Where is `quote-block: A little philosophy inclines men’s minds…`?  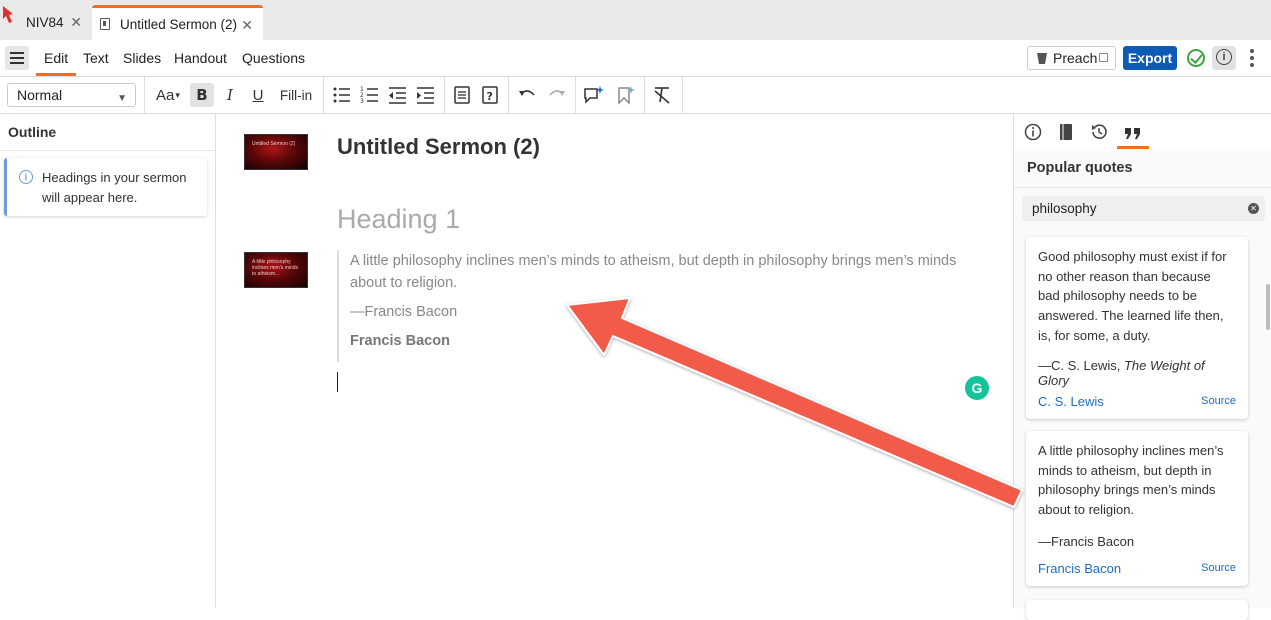
quote-block: A little philosophy inclines men’s minds… is located at coordinates (664, 306).